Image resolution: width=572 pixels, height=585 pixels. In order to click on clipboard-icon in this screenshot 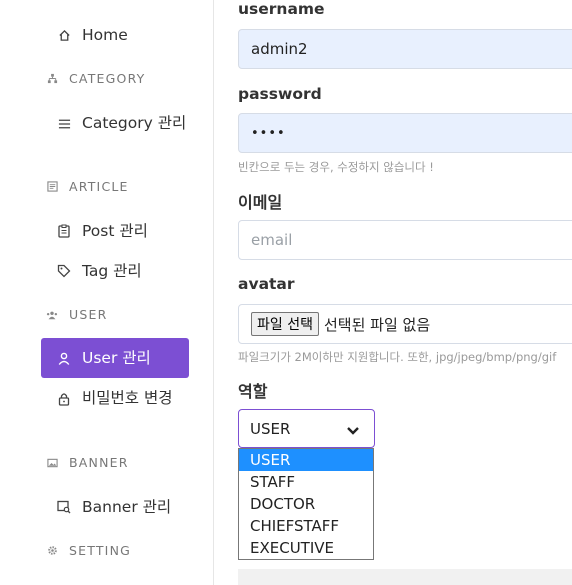, I will do `click(64, 231)`.